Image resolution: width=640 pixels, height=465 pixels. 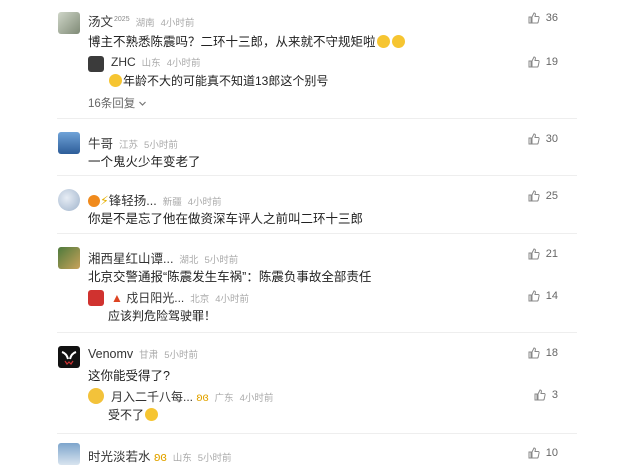 What do you see at coordinates (145, 23) in the screenshot?
I see `comment-location: 湖南` at bounding box center [145, 23].